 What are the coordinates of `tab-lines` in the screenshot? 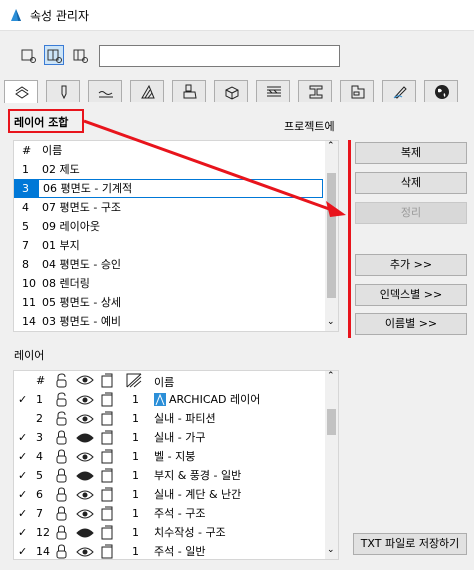 It's located at (105, 91).